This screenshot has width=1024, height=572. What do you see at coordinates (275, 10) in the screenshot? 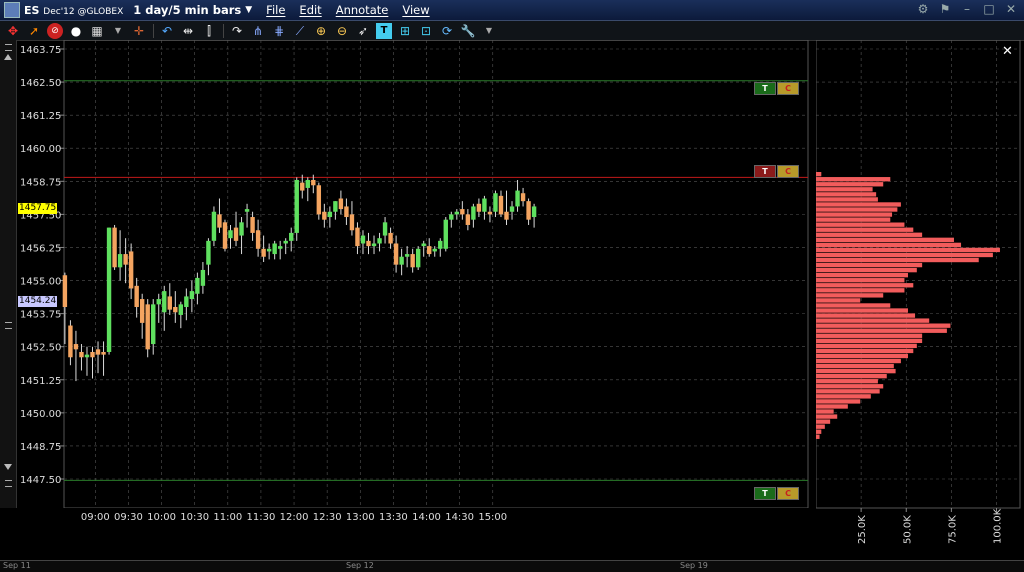
I see `menu-file: File` at bounding box center [275, 10].